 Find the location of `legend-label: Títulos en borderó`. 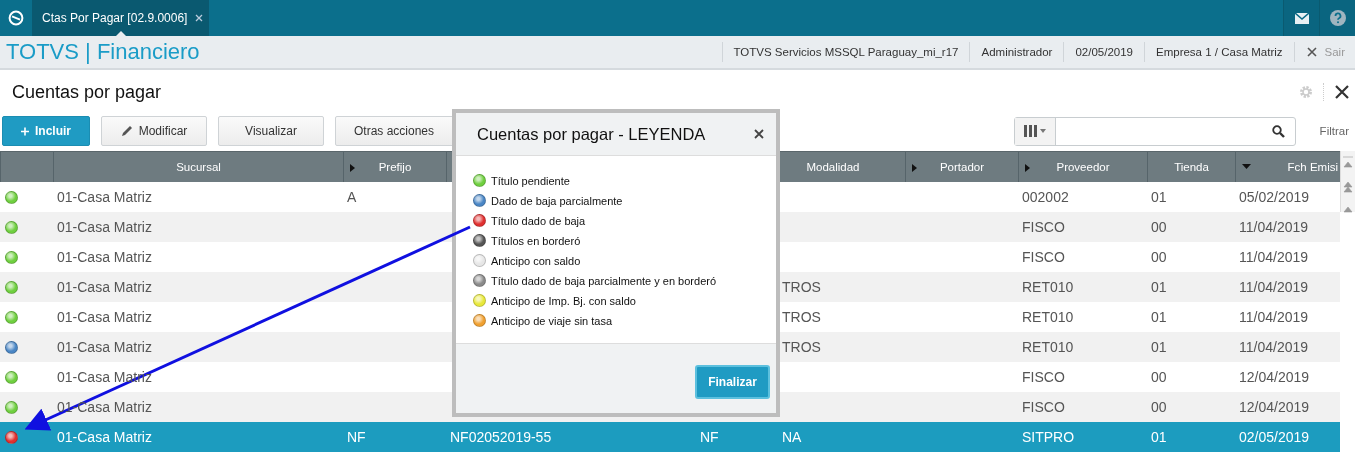

legend-label: Títulos en borderó is located at coordinates (536, 240).